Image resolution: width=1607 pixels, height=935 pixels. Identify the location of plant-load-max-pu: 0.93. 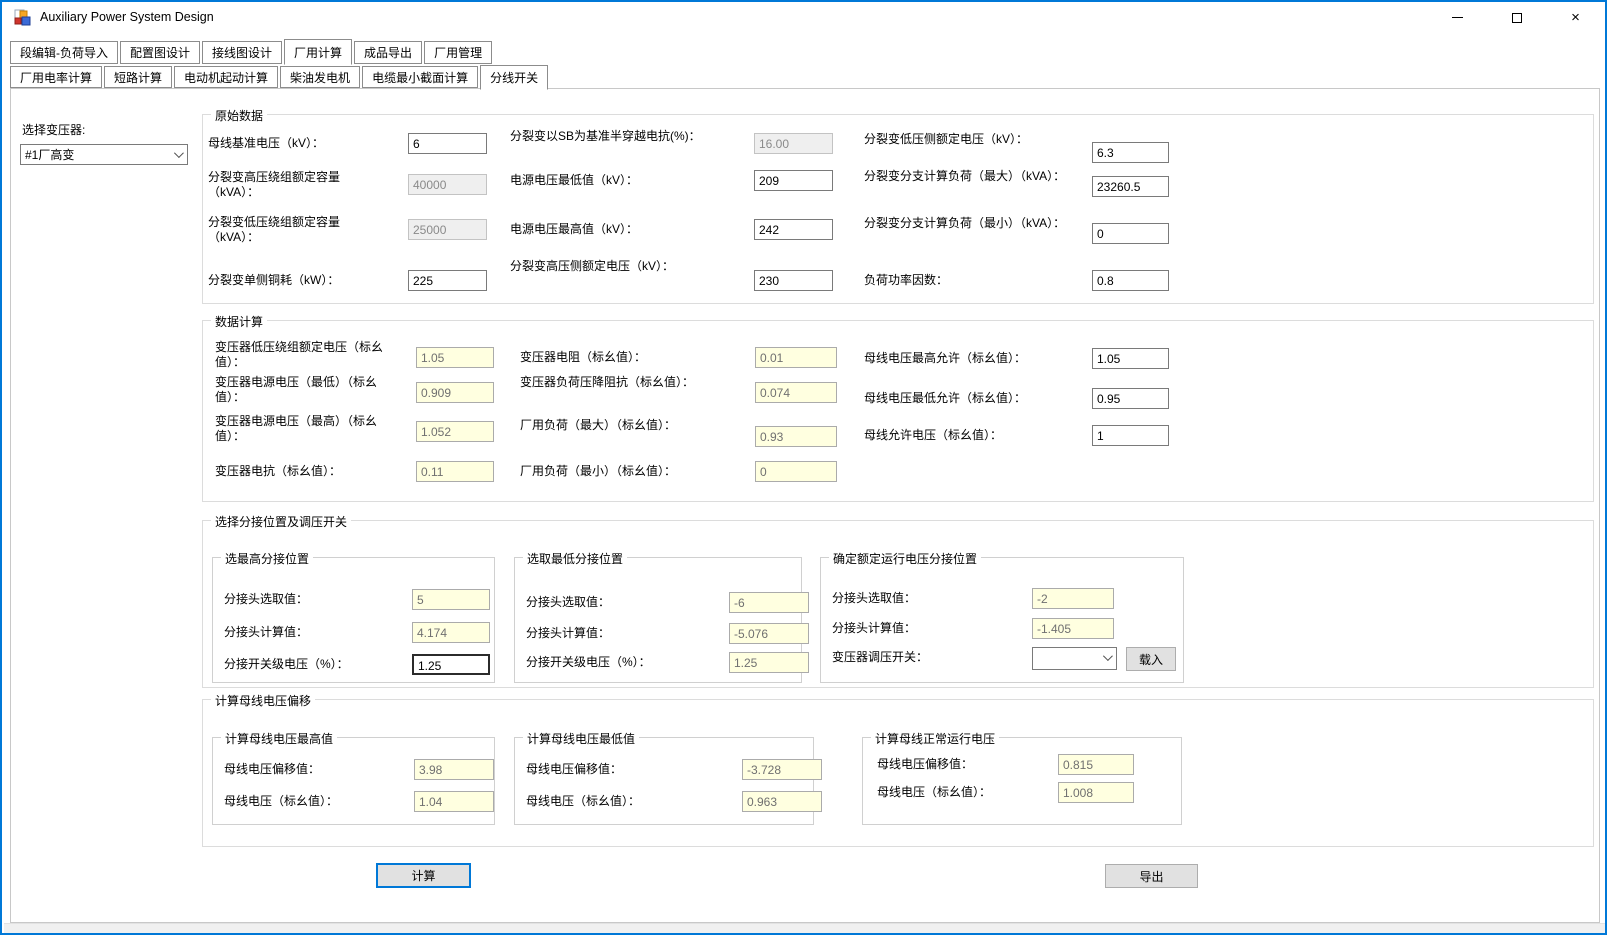
(796, 436).